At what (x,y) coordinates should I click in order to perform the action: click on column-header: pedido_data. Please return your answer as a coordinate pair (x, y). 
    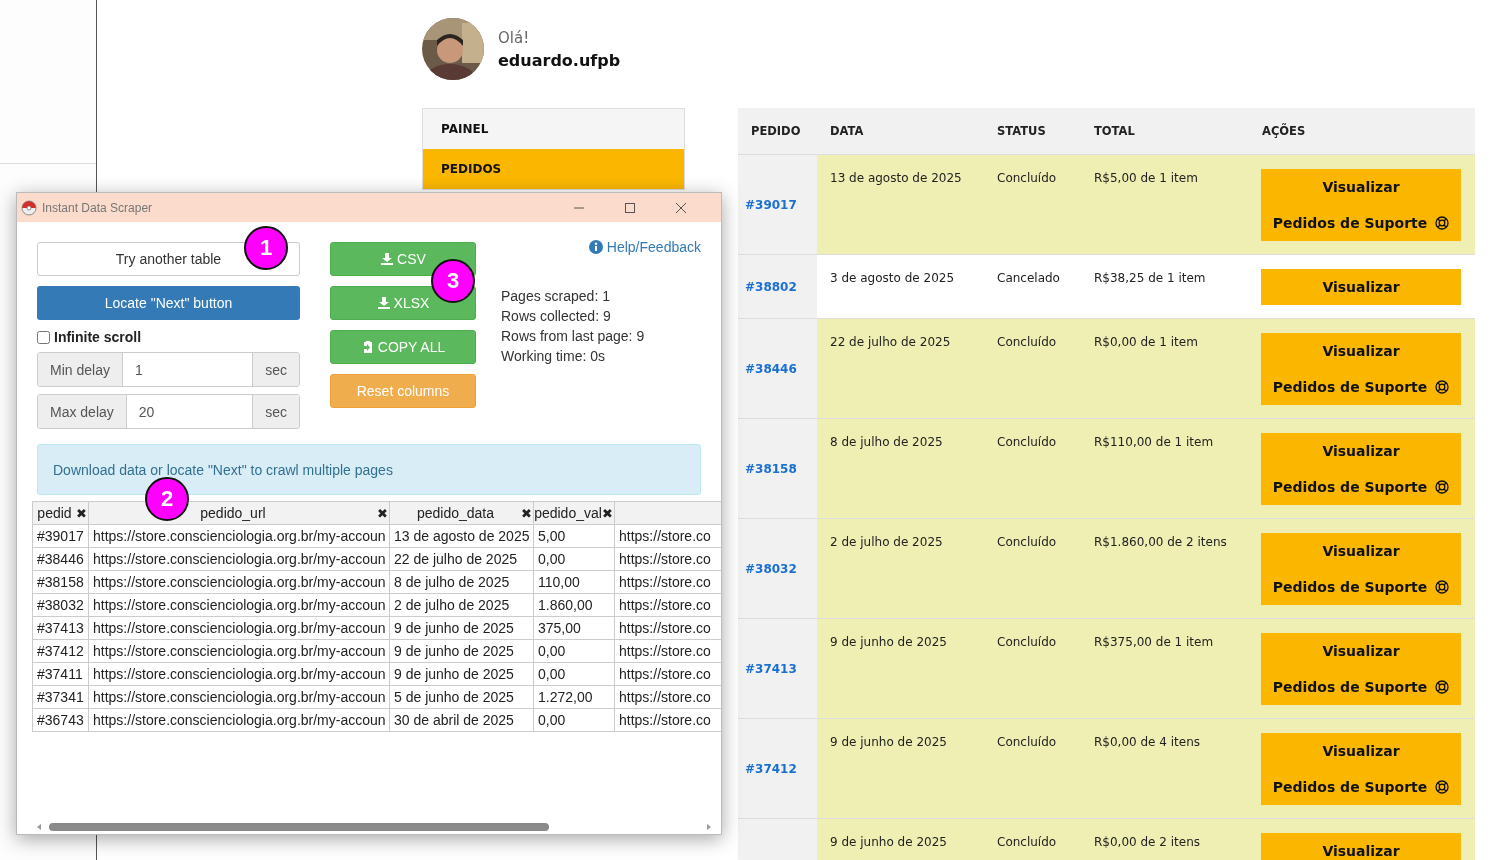
    Looking at the image, I should click on (455, 513).